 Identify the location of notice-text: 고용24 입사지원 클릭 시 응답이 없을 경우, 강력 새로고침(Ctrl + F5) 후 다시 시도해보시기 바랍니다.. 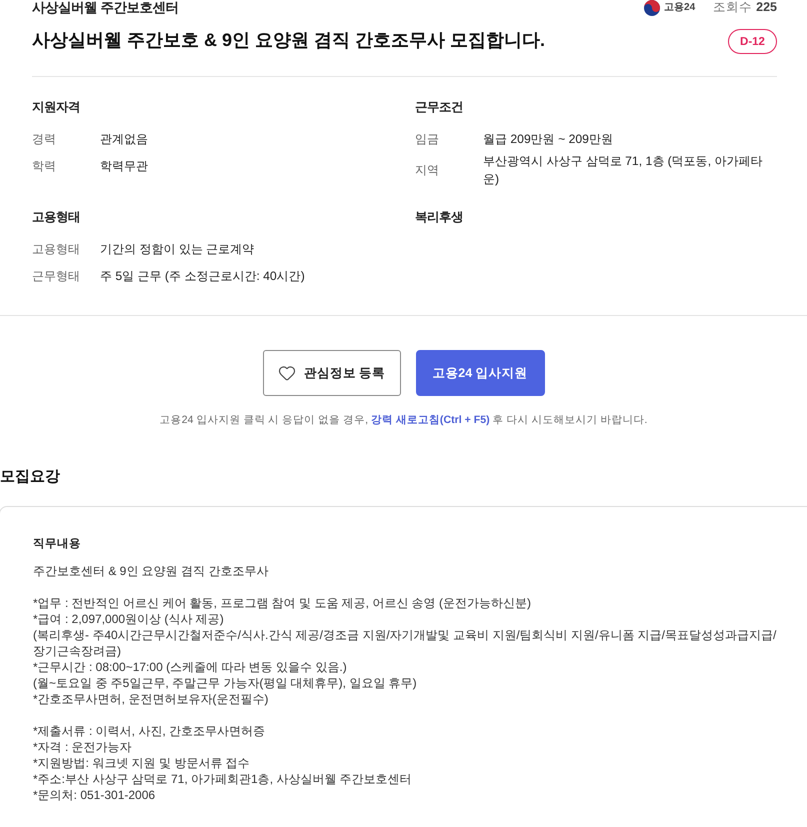
(404, 420).